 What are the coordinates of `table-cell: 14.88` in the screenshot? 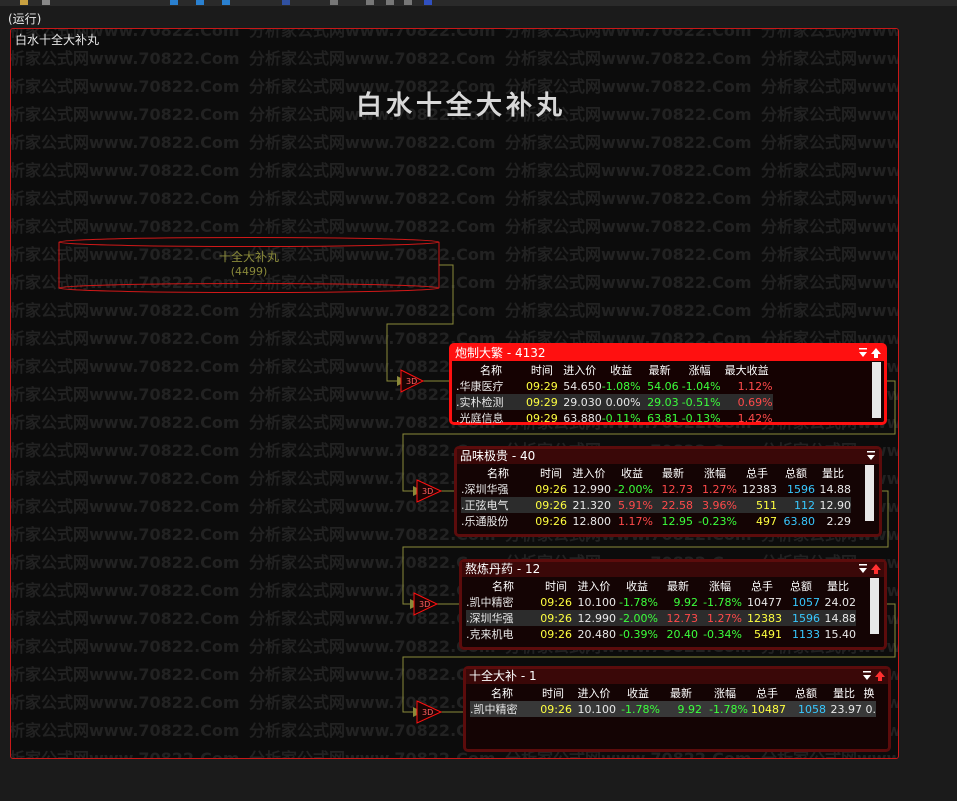 It's located at (840, 618).